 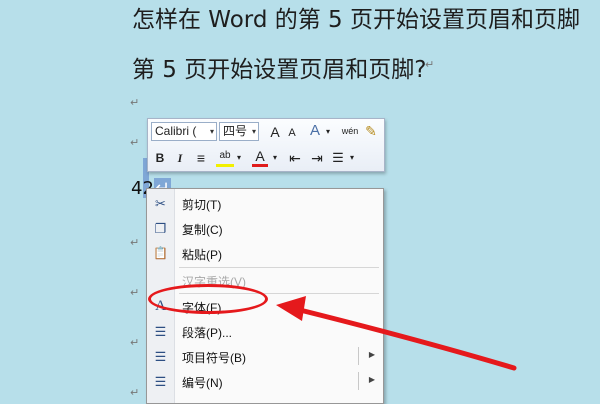 What do you see at coordinates (407, 339) in the screenshot?
I see `annotation-arrow-shaft` at bounding box center [407, 339].